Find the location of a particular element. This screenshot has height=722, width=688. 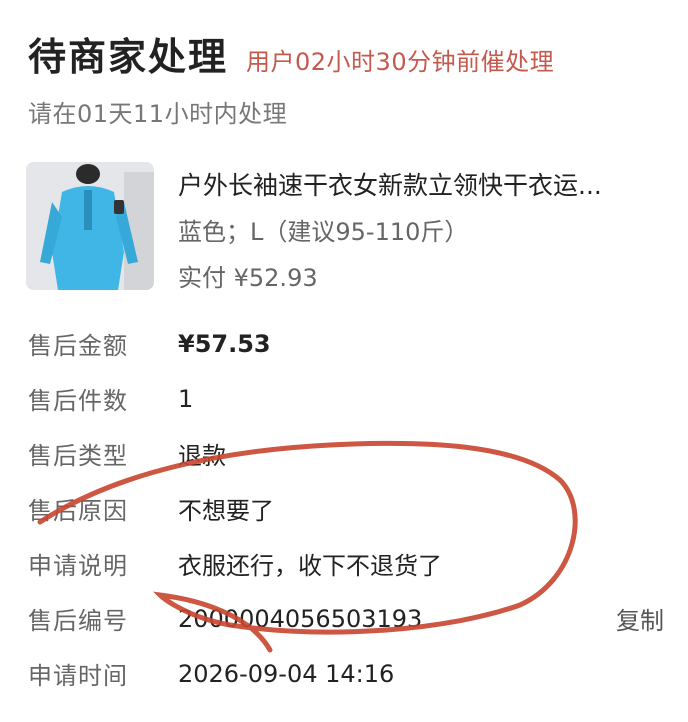

detail-row-description: 申请说明 衣服还行，收下不退货了 is located at coordinates (348, 563).